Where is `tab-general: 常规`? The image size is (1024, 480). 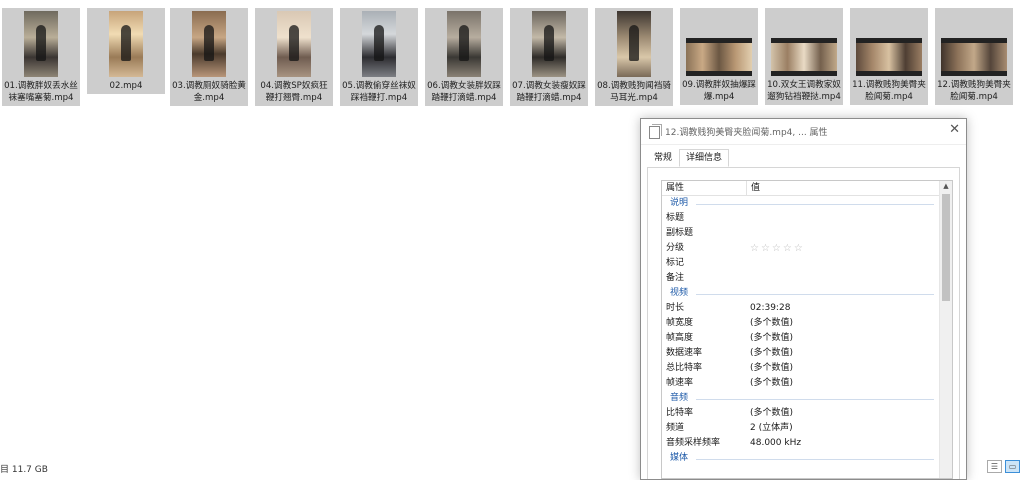
tab-general: 常规 is located at coordinates (663, 158).